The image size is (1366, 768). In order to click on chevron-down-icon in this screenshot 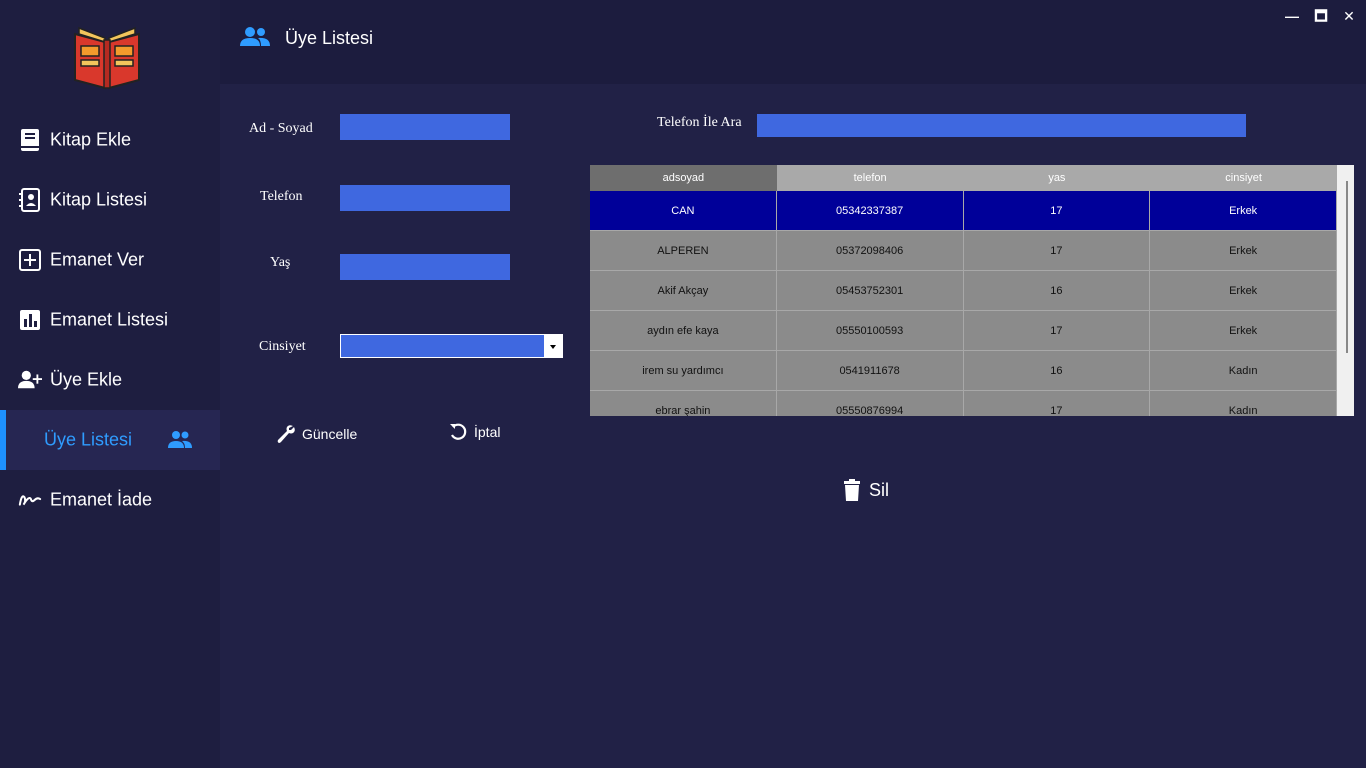, I will do `click(553, 346)`.